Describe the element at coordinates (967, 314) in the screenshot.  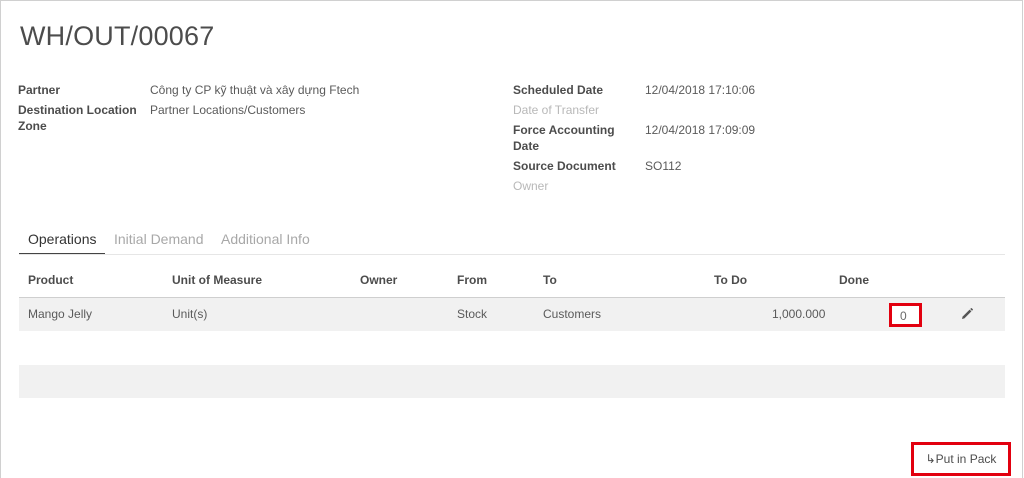
I see `pencil-icon` at that location.